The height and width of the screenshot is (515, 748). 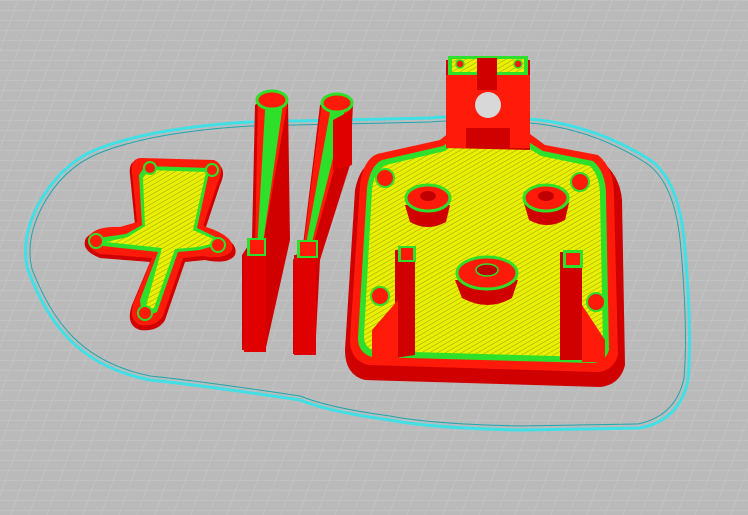 I want to click on boss-center, so click(x=487, y=280).